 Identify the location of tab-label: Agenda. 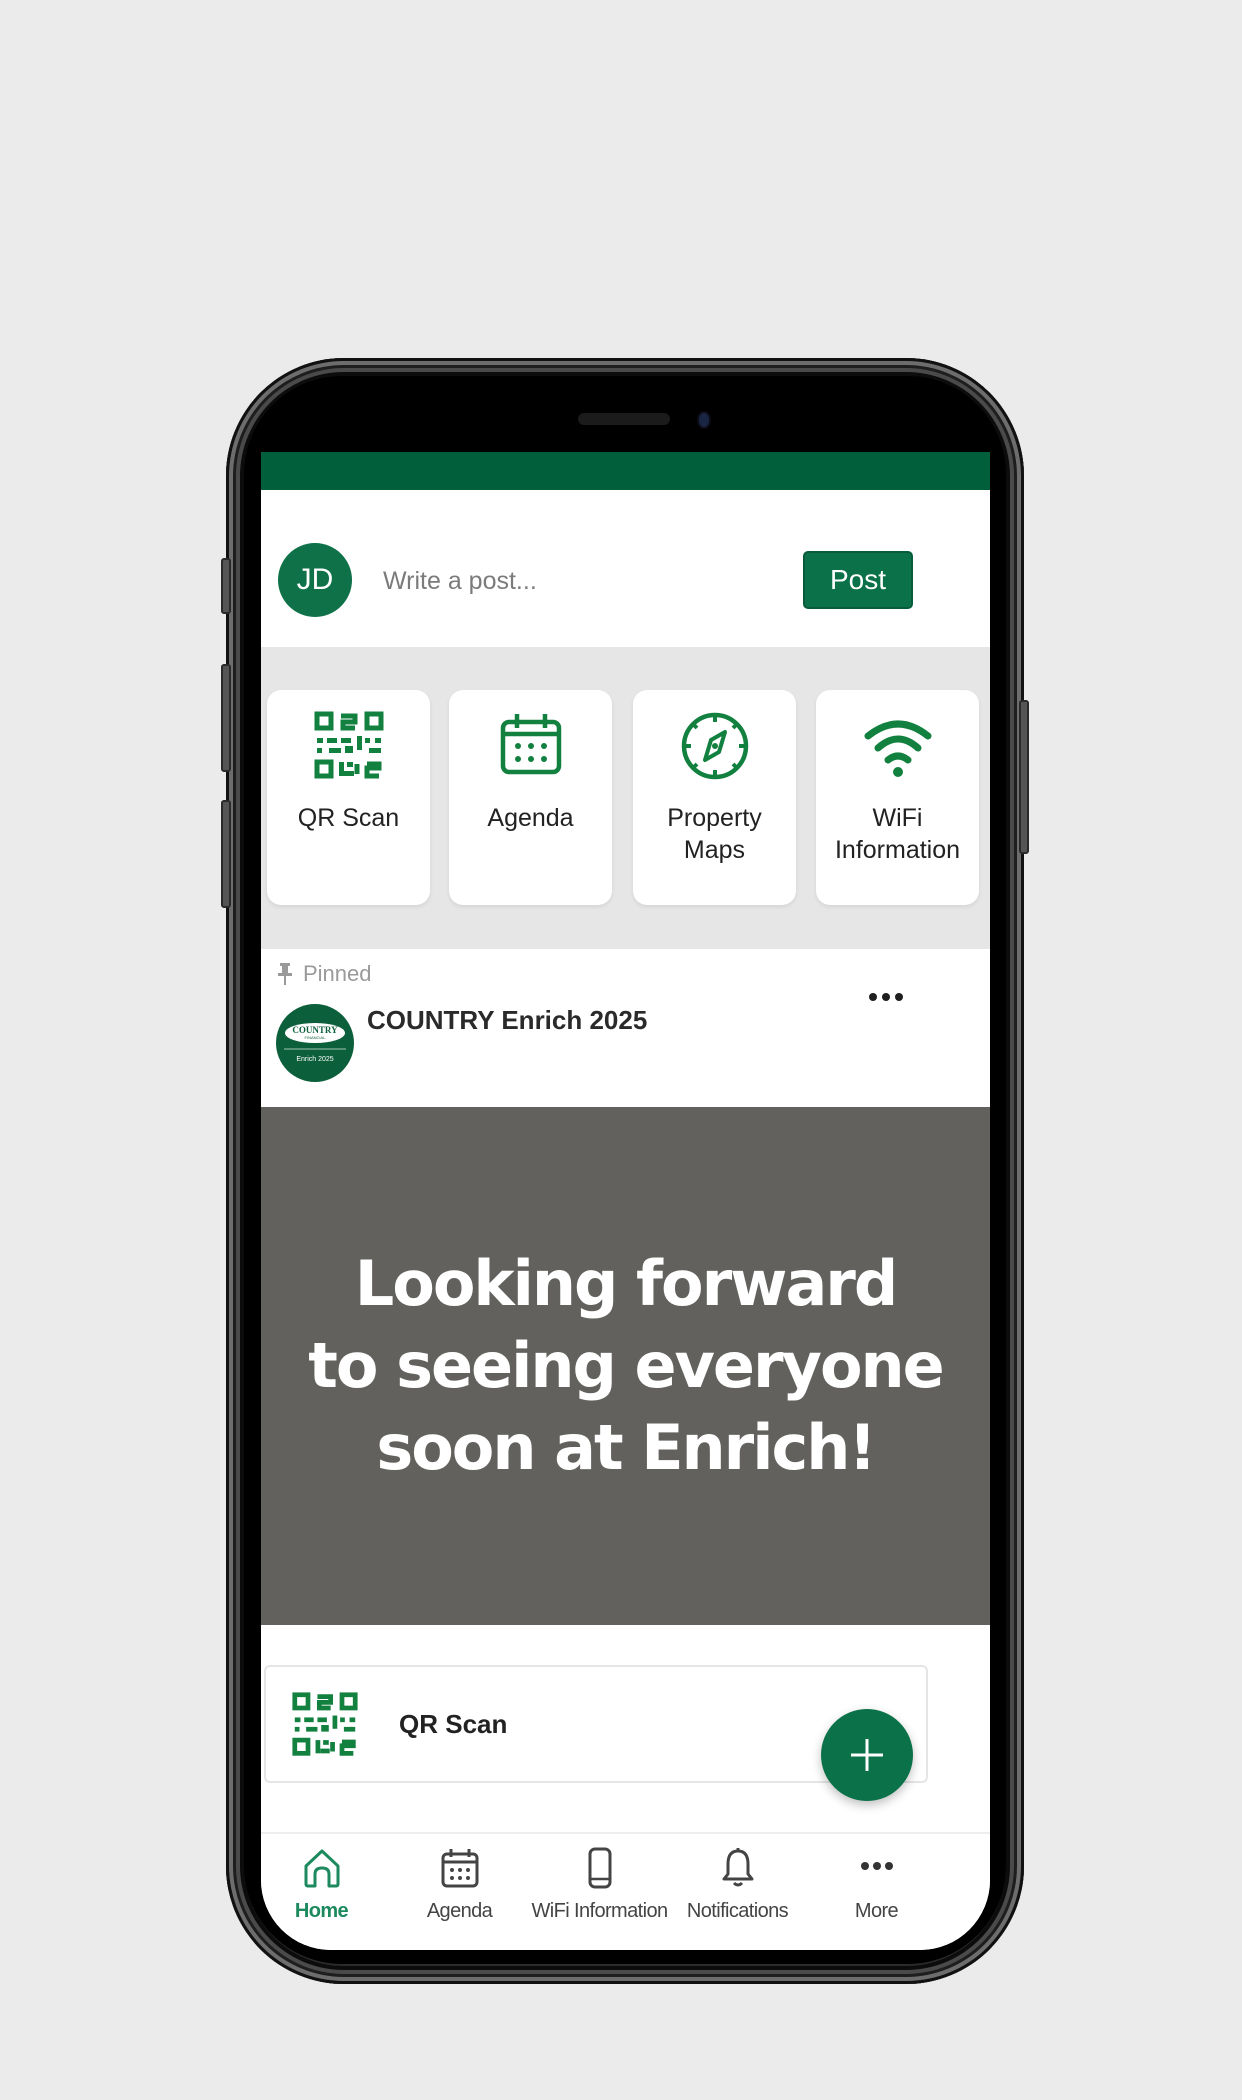
(459, 1911).